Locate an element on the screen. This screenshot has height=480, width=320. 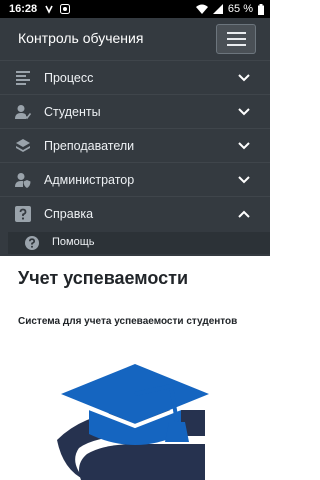
menu-item-label: Преподаватели is located at coordinates (89, 146).